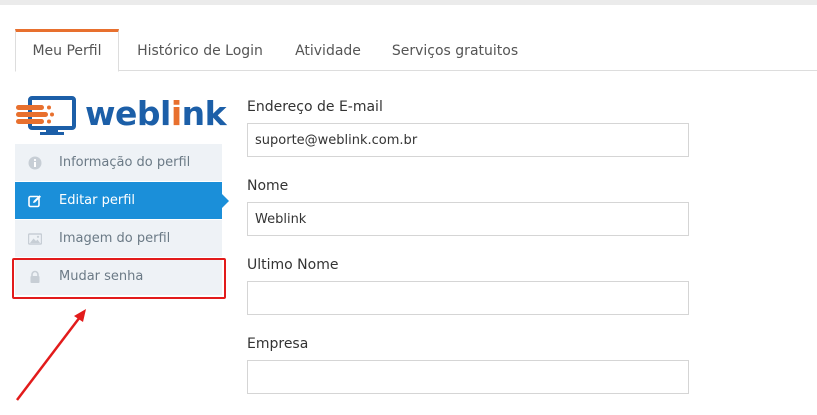 The image size is (817, 415). What do you see at coordinates (468, 140) in the screenshot?
I see `email-field` at bounding box center [468, 140].